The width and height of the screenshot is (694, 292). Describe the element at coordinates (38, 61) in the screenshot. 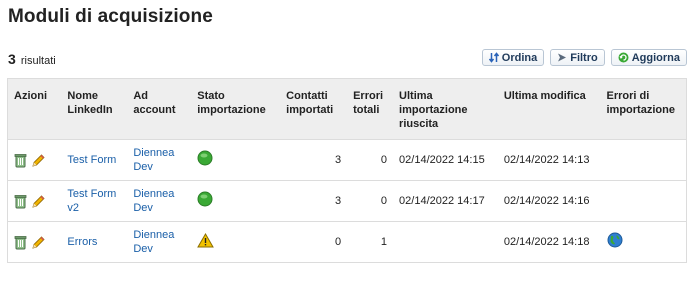

I see `results-count-label: risultati` at that location.